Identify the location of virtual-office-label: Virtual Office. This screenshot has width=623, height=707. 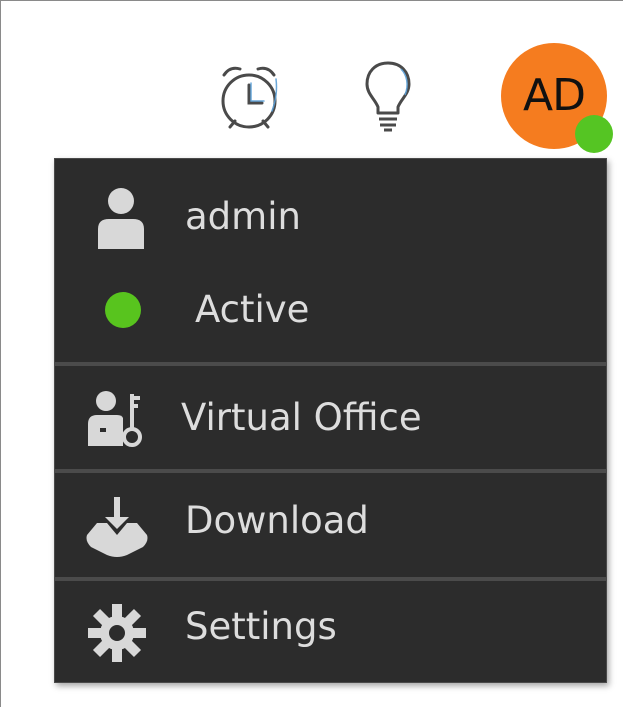
(301, 417).